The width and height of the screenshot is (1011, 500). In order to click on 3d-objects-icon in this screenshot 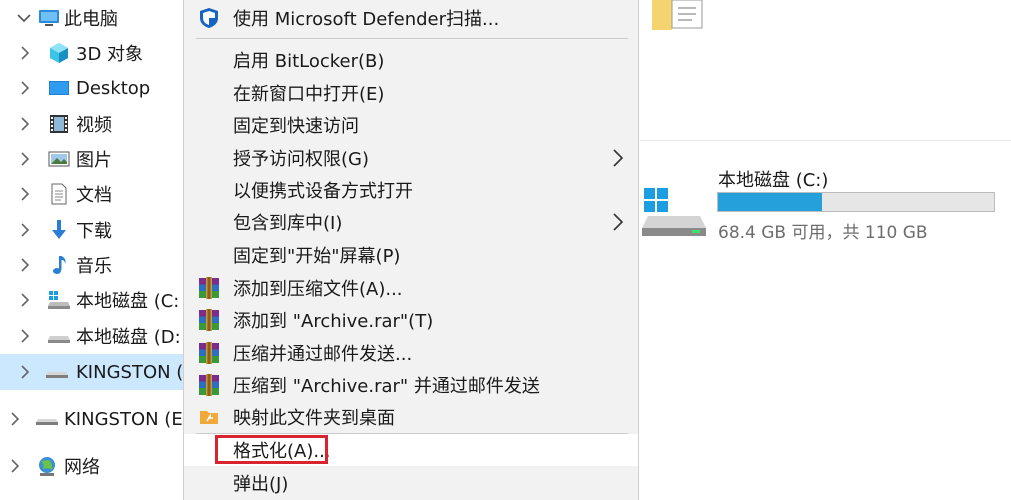, I will do `click(59, 53)`.